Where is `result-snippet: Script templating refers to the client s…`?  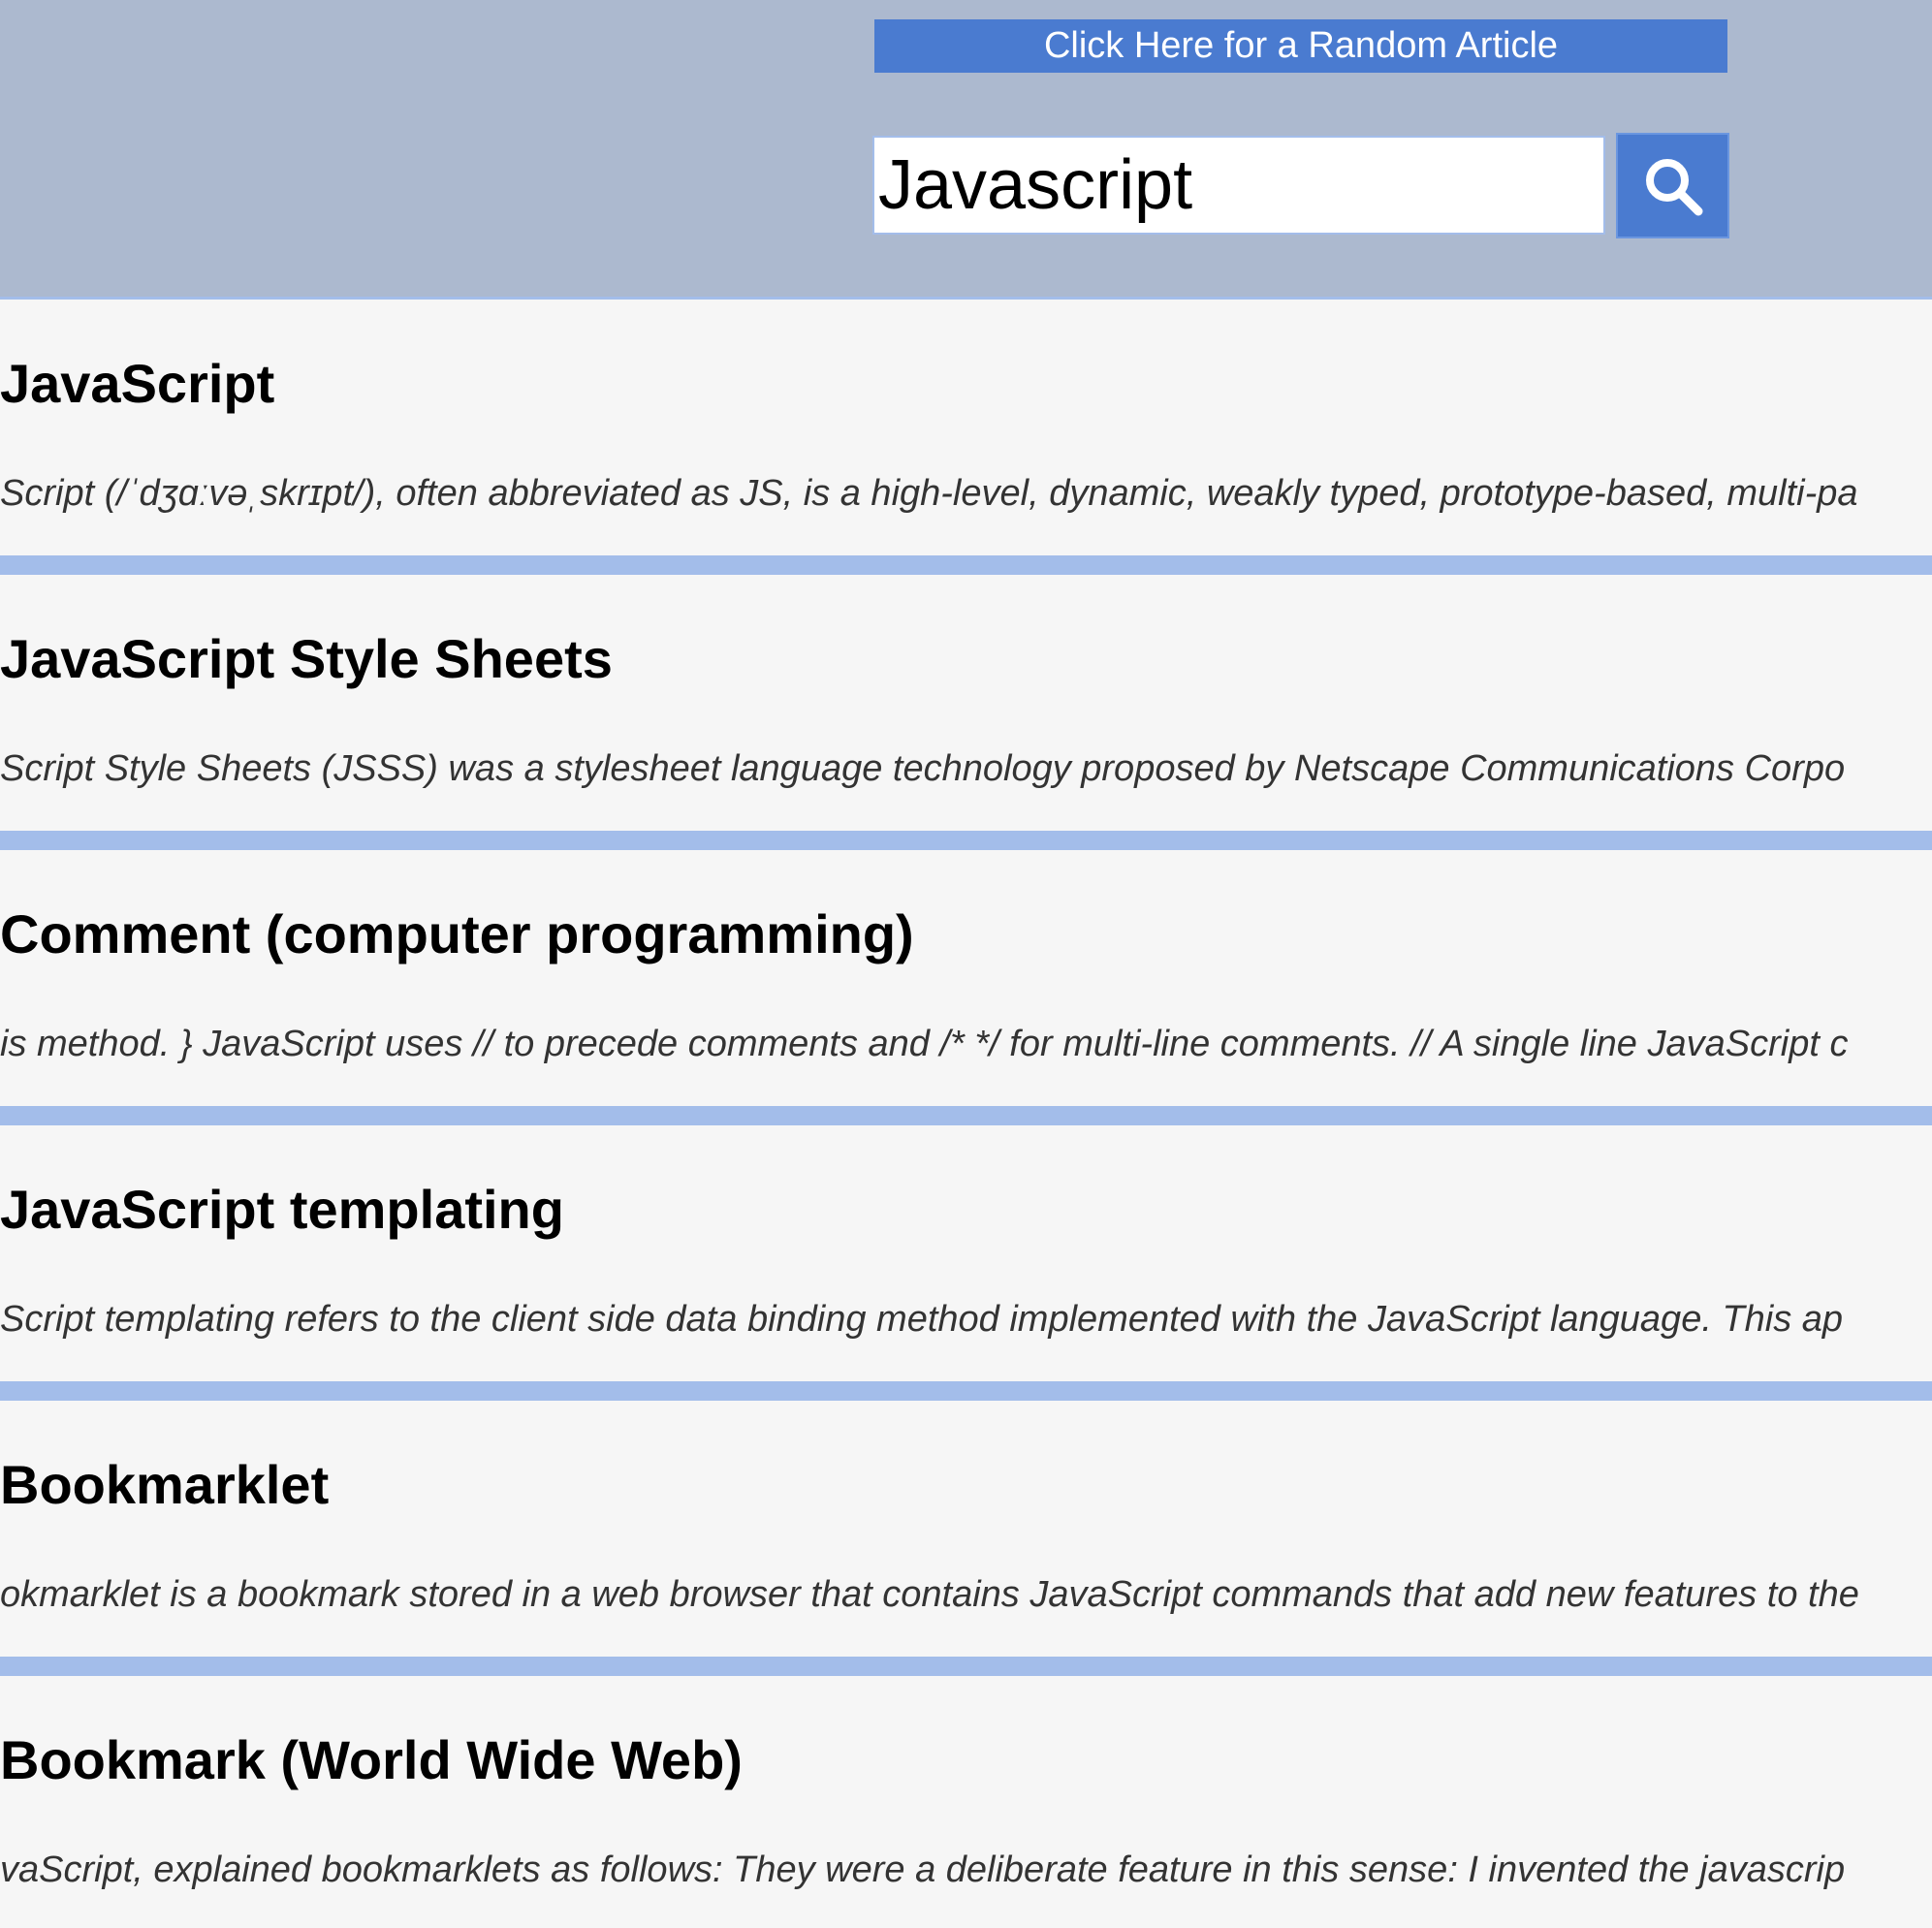 result-snippet: Script templating refers to the client s… is located at coordinates (922, 1320).